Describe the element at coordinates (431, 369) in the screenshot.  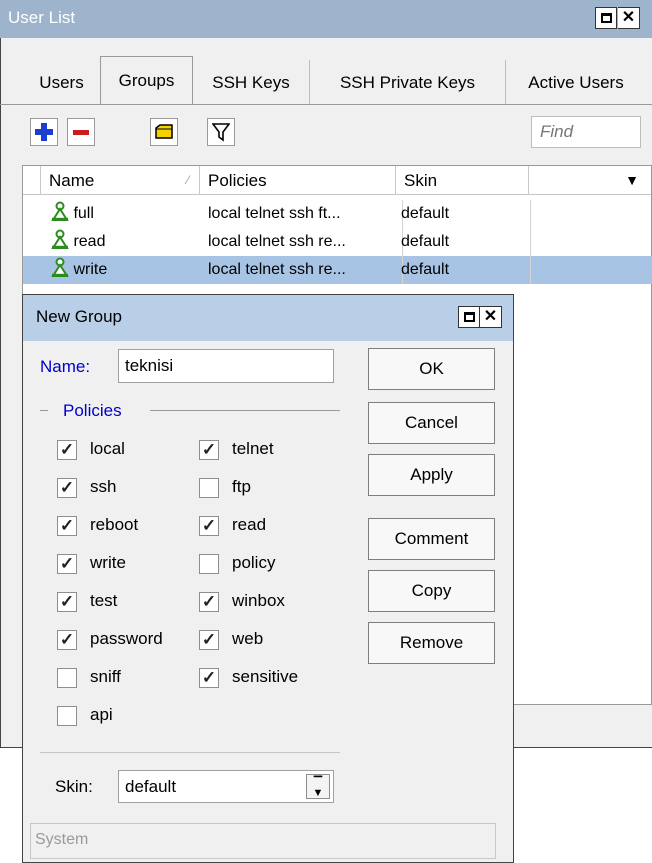
I see `ok-button: OK` at that location.